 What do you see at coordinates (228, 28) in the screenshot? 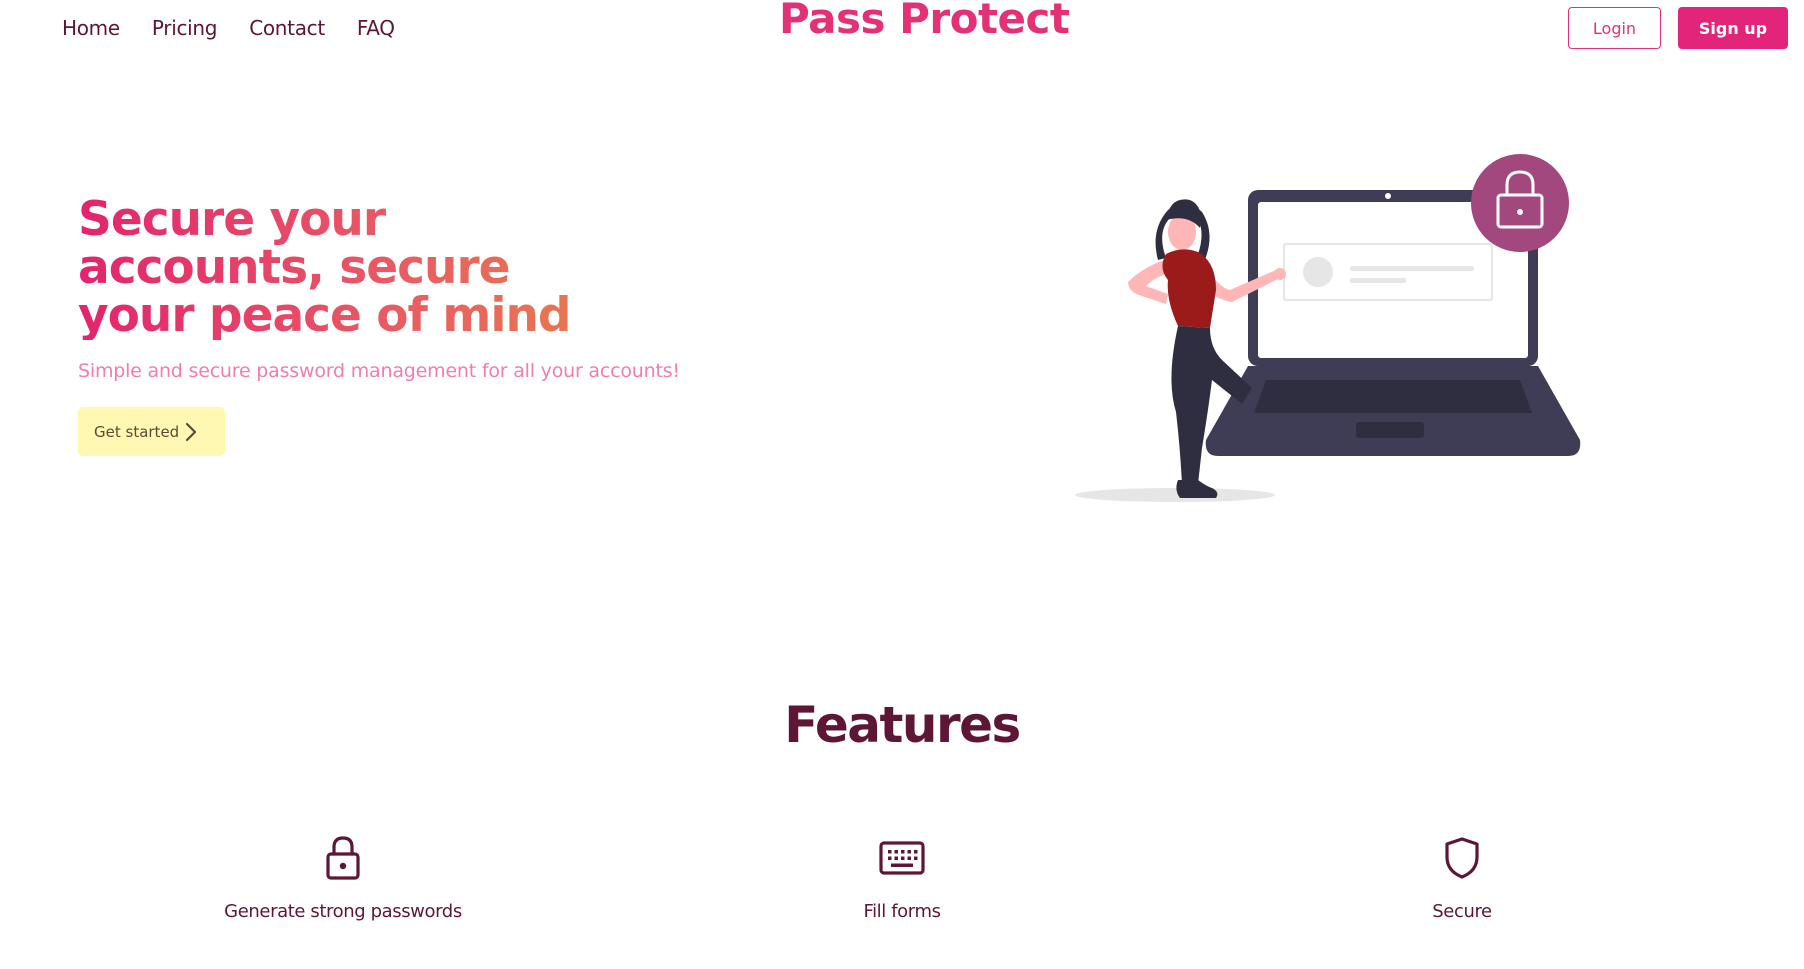
I see `nav-links: Home Pricing Contact FAQ` at bounding box center [228, 28].